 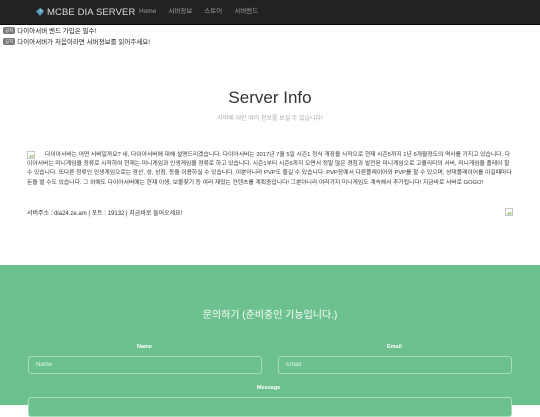 I want to click on notice-item: 공지 다이아서버가 처음이라면 서버정보를 읽어주세요!, so click(x=76, y=41).